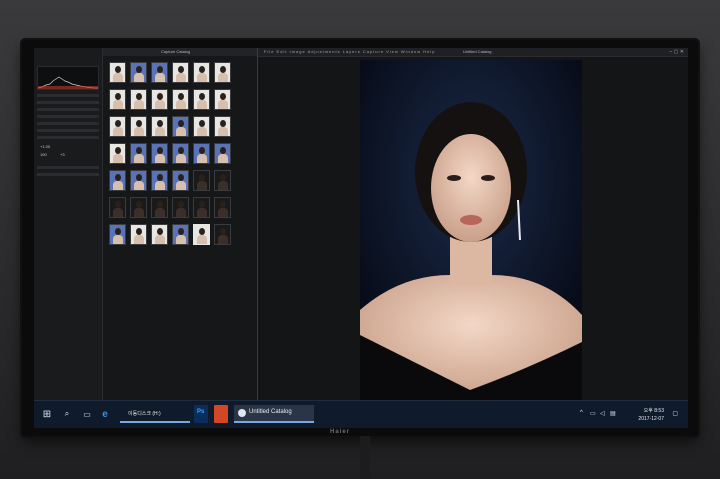 Image resolution: width=720 pixels, height=479 pixels. Describe the element at coordinates (651, 415) in the screenshot. I see `clock: 오후 8:53 2017-12-07` at that location.